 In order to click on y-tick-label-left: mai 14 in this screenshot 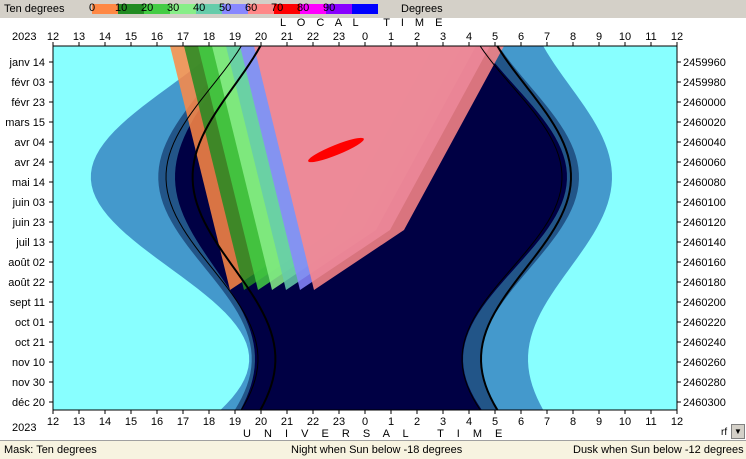, I will do `click(28, 183)`.